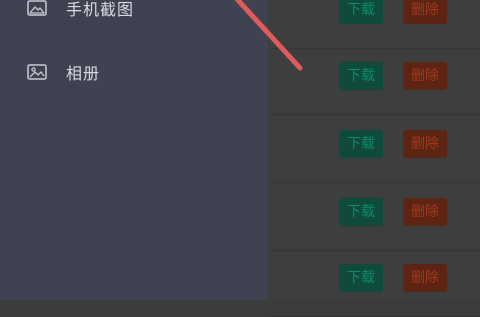  I want to click on drawer-item-label: 手机截图, so click(100, 9).